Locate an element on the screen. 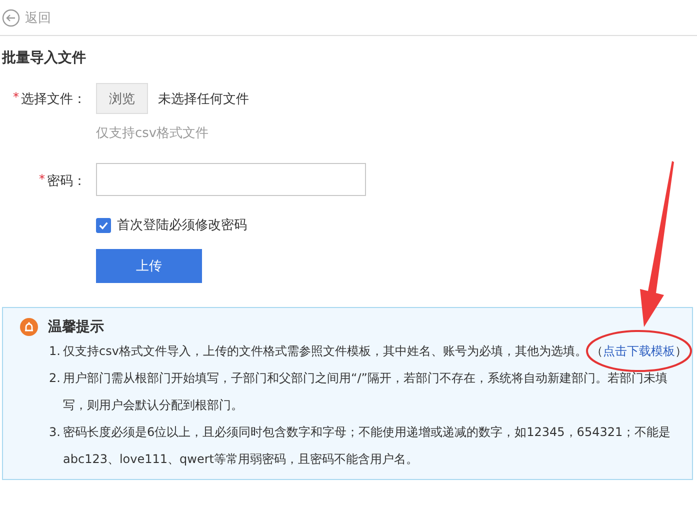 This screenshot has width=697, height=524. checkmark-icon is located at coordinates (103, 225).